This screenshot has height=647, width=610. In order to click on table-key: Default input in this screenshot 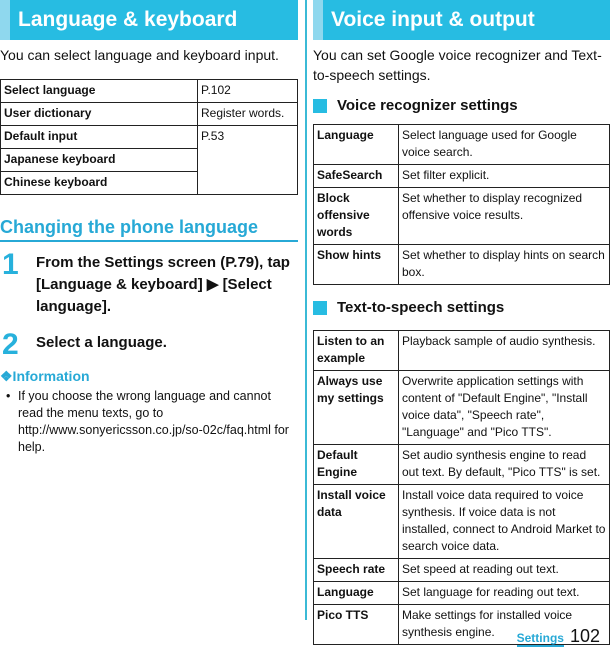, I will do `click(99, 137)`.